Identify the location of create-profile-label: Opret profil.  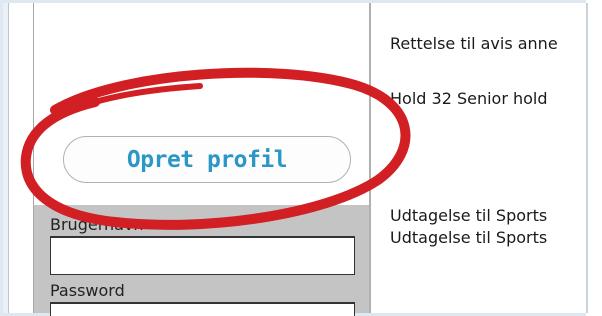
(207, 159).